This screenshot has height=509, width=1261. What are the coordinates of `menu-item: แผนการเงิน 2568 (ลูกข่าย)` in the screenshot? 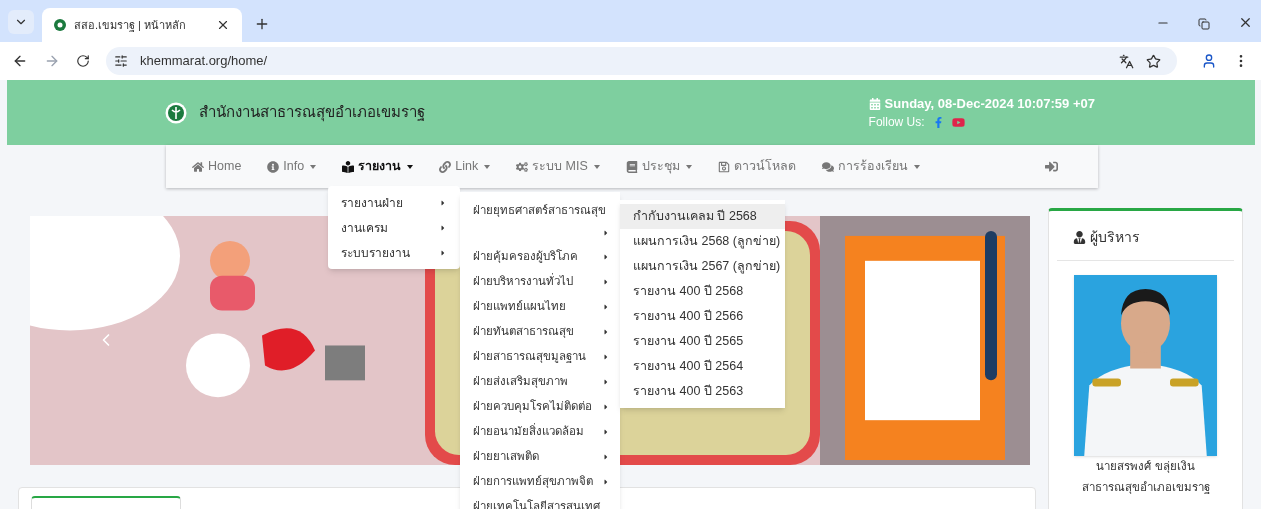 It's located at (702, 241).